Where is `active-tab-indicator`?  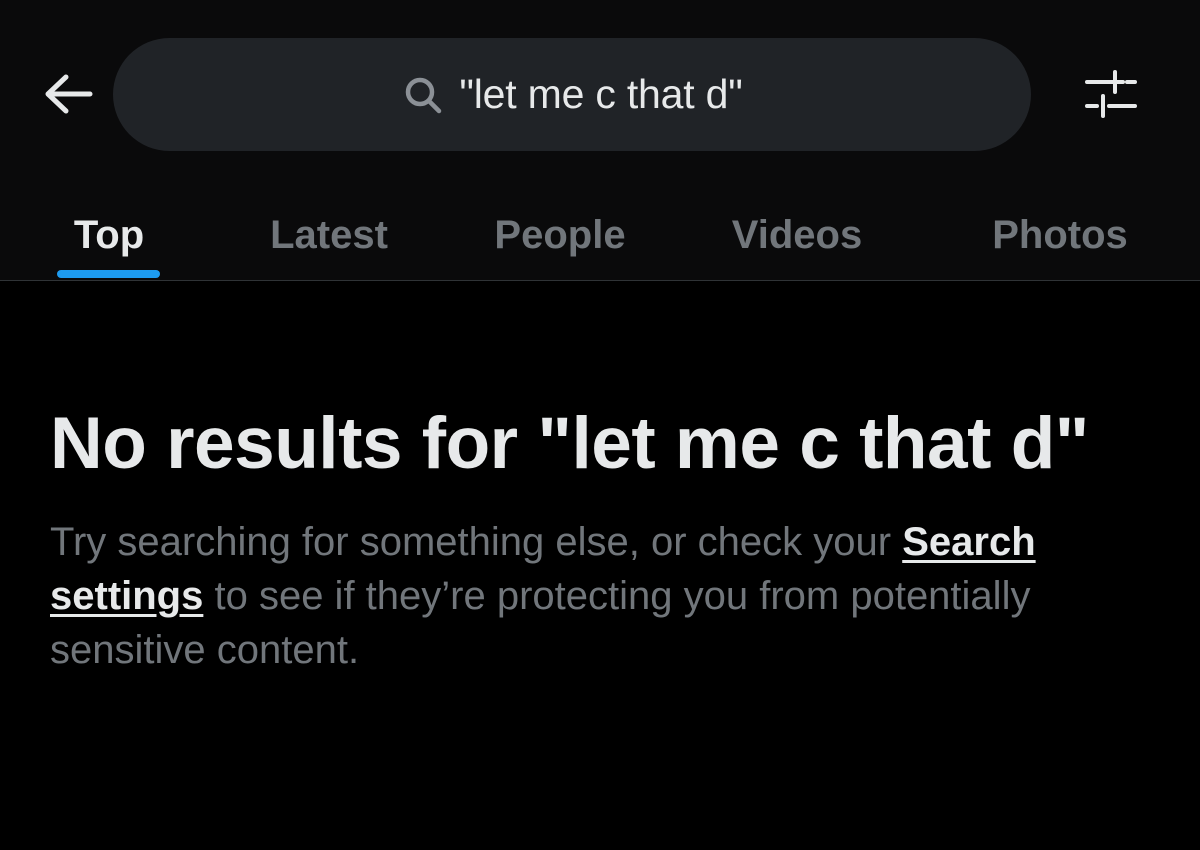 active-tab-indicator is located at coordinates (108, 274).